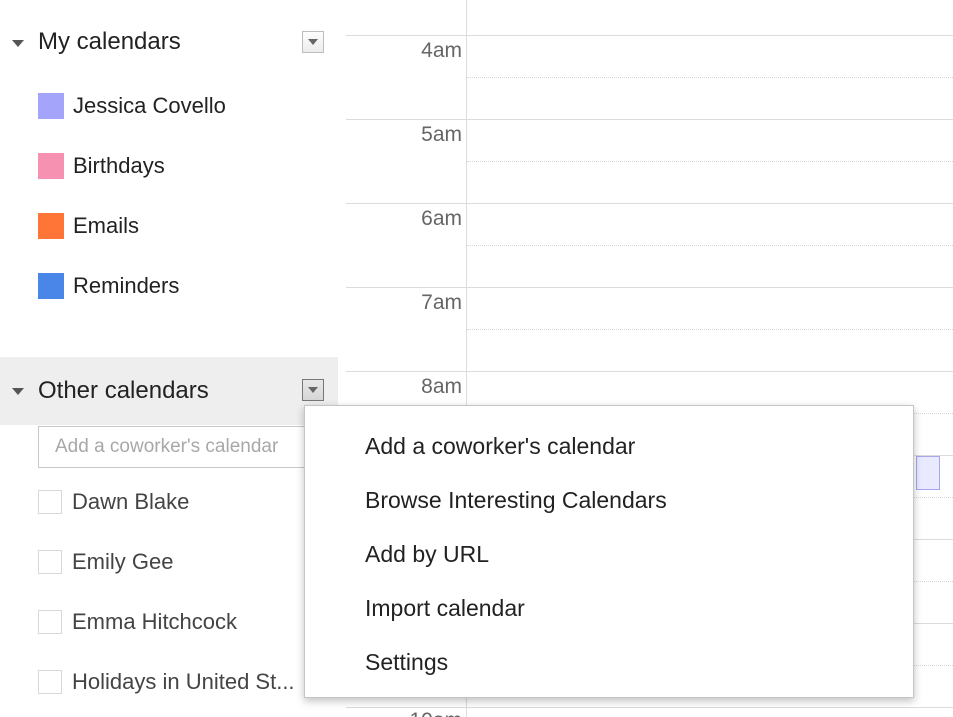 The image size is (953, 717). Describe the element at coordinates (109, 41) in the screenshot. I see `my-calendars-title: My calendars` at that location.